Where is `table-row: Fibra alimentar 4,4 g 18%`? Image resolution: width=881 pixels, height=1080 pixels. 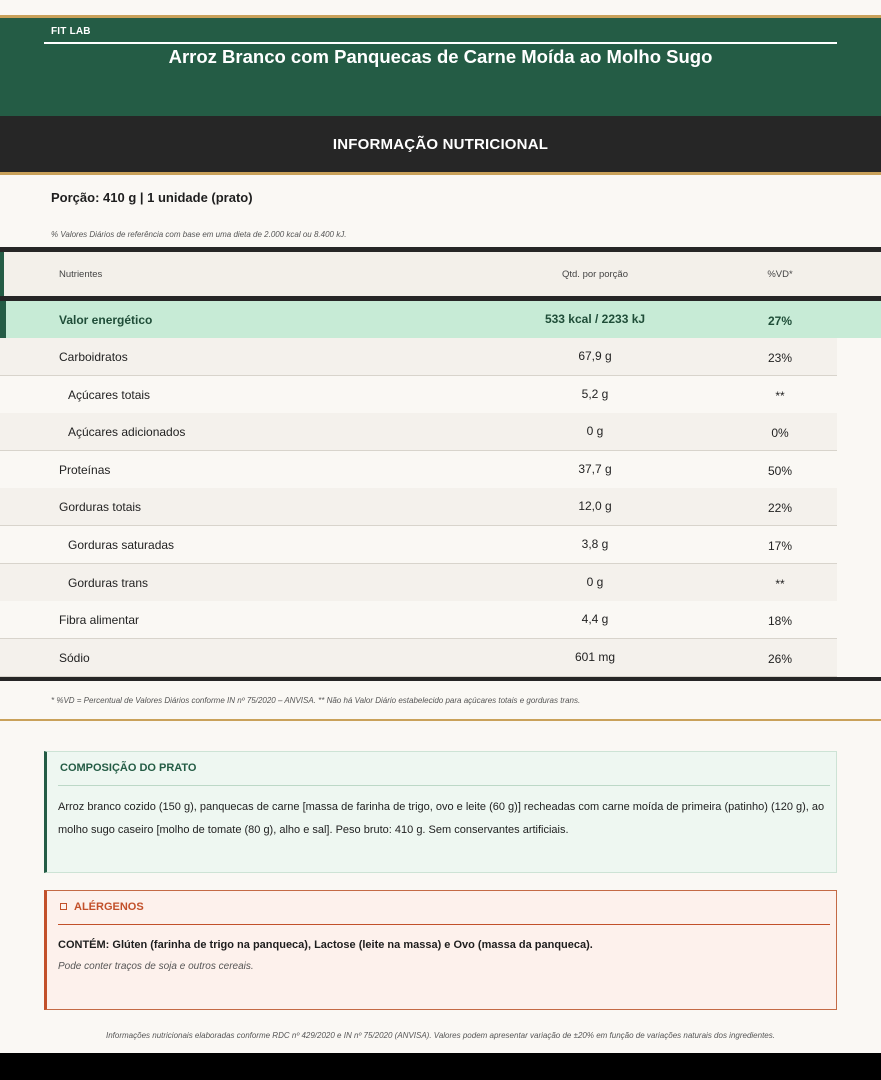
table-row: Fibra alimentar 4,4 g 18% is located at coordinates (418, 620).